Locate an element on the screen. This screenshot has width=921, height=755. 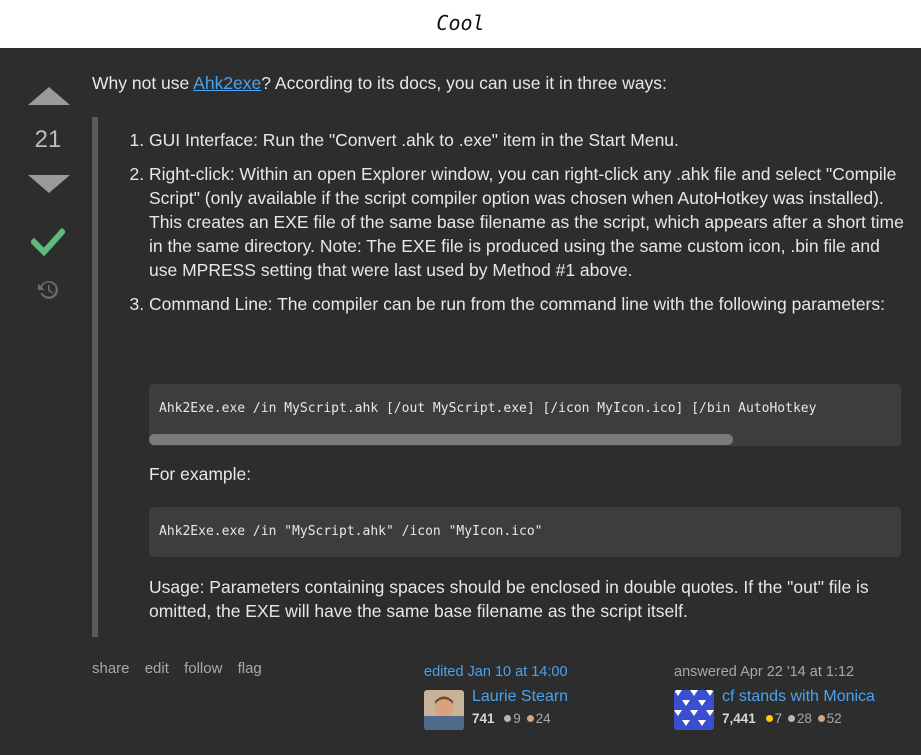
edit-link: edit is located at coordinates (157, 668).